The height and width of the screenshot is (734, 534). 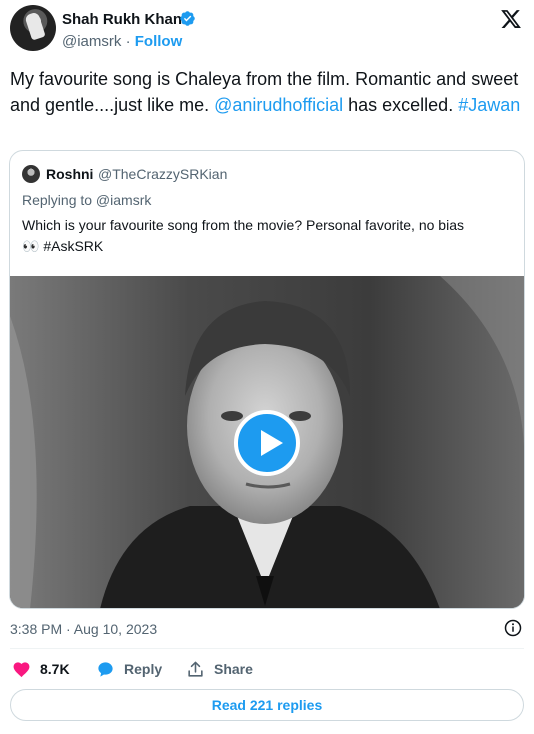 What do you see at coordinates (69, 174) in the screenshot?
I see `quote-author-name: Roshni` at bounding box center [69, 174].